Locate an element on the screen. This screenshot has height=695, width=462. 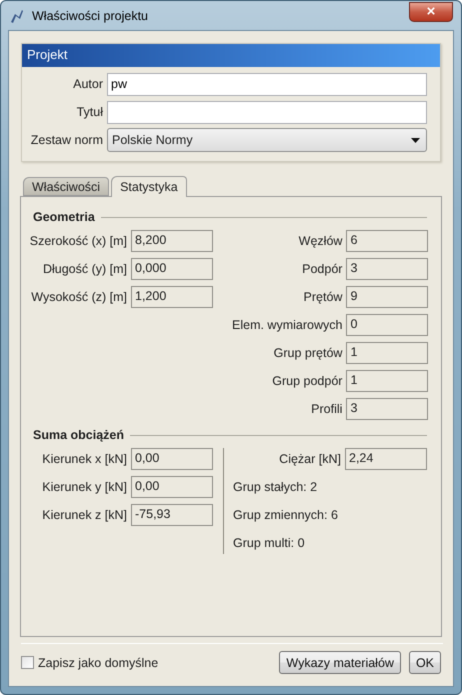
close-button: × is located at coordinates (431, 12).